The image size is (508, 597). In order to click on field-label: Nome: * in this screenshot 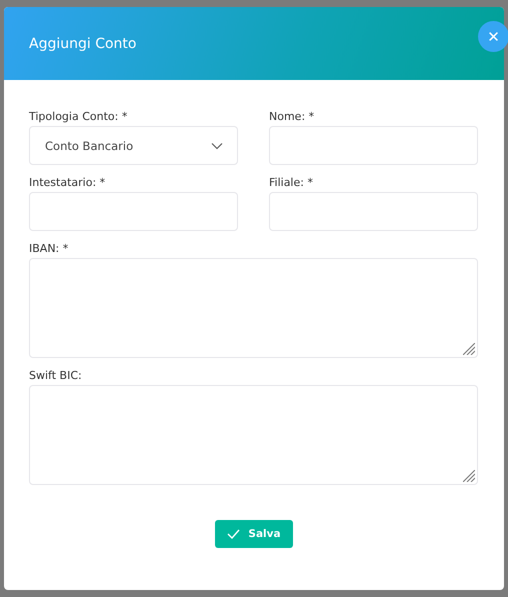, I will do `click(292, 116)`.